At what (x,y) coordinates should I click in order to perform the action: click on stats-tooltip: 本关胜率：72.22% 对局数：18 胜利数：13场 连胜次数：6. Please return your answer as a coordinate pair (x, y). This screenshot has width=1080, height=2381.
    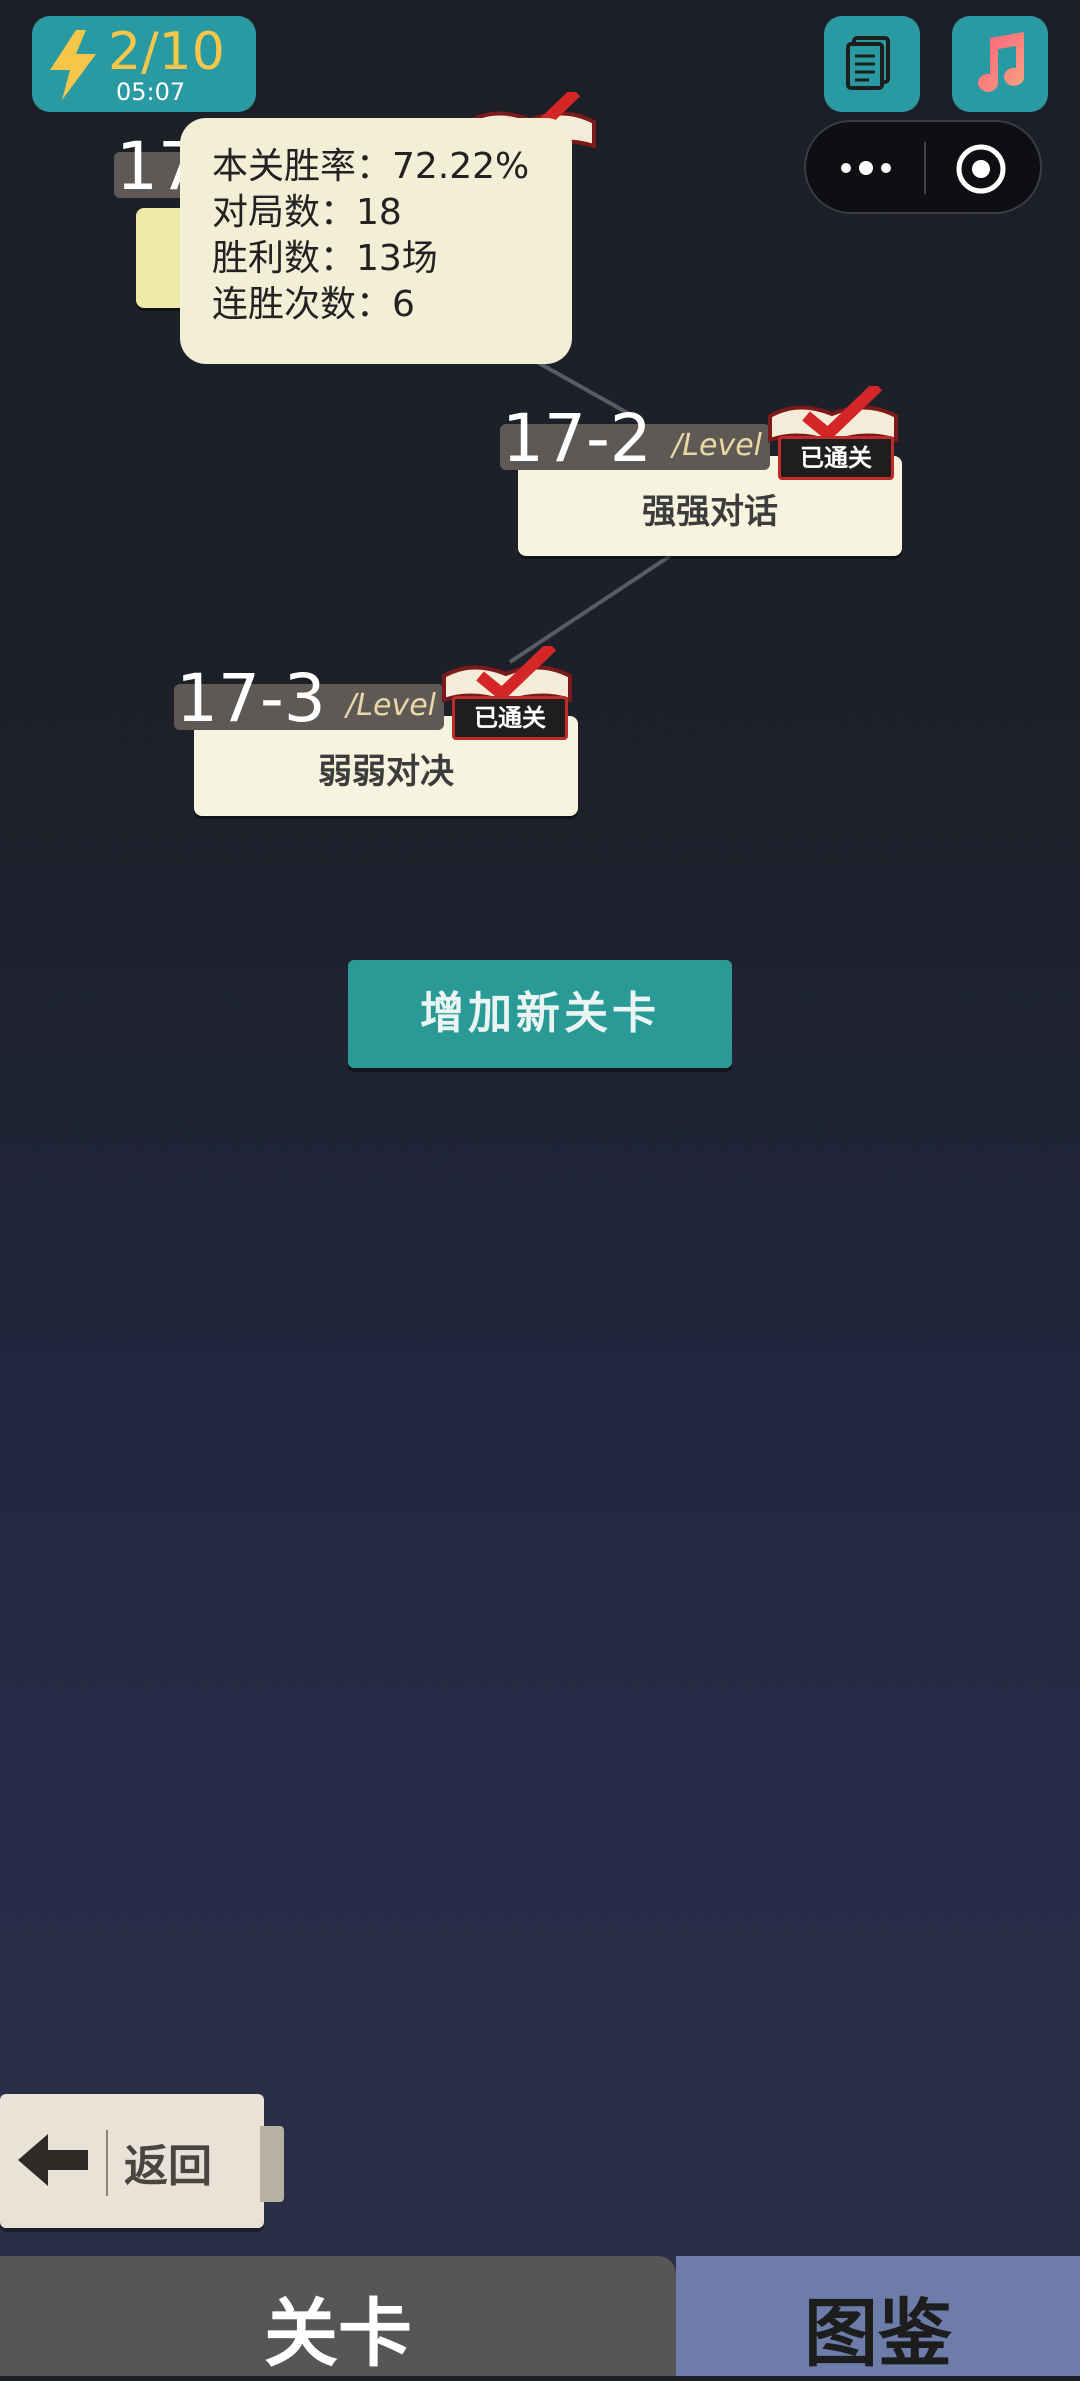
    Looking at the image, I should click on (376, 241).